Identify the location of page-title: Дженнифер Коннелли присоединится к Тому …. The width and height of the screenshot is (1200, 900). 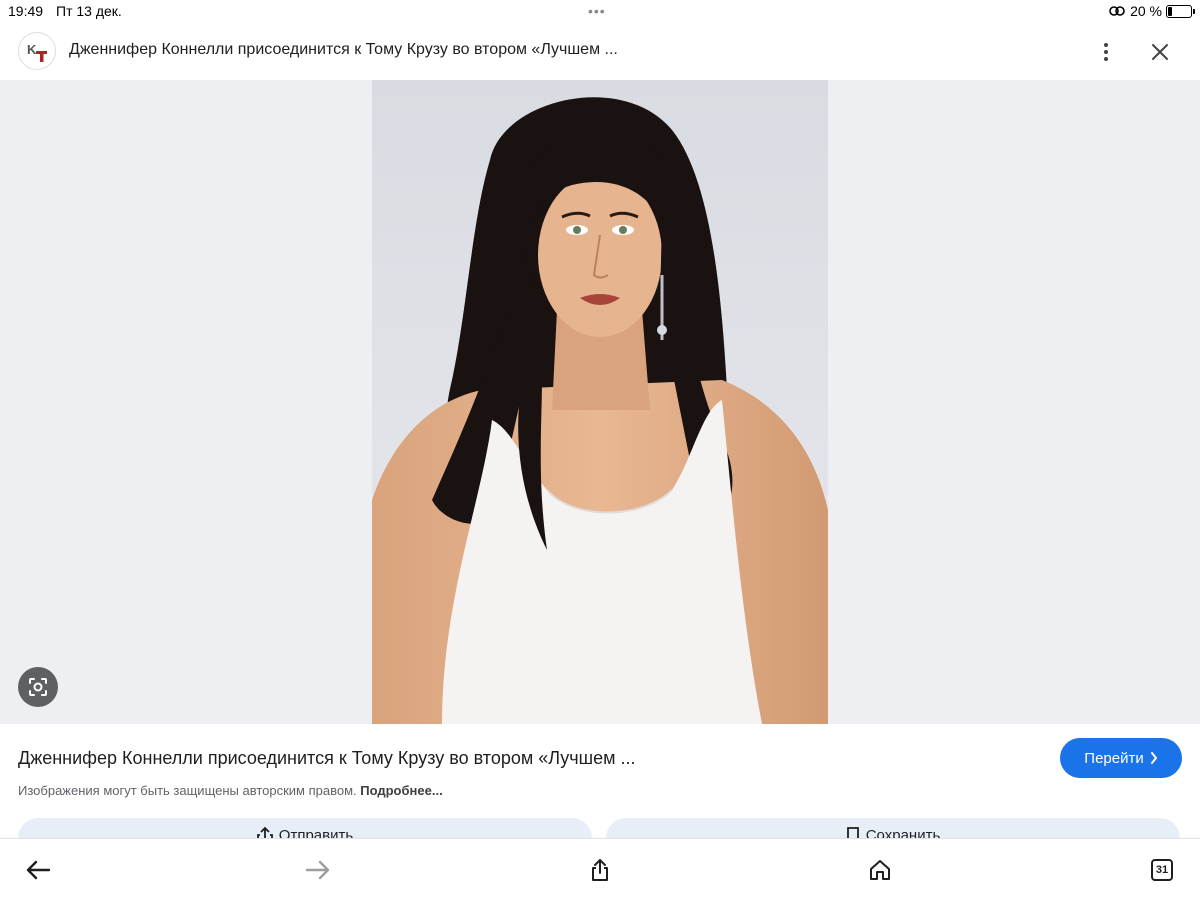
(343, 49).